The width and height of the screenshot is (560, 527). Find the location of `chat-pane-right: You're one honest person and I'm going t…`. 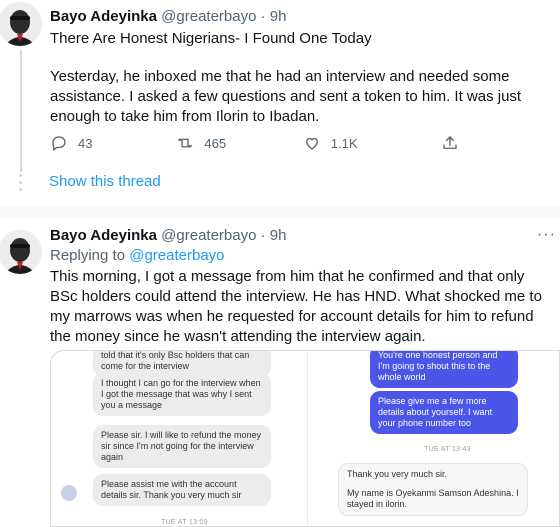

chat-pane-right: You're one honest person and I'm going t… is located at coordinates (433, 438).